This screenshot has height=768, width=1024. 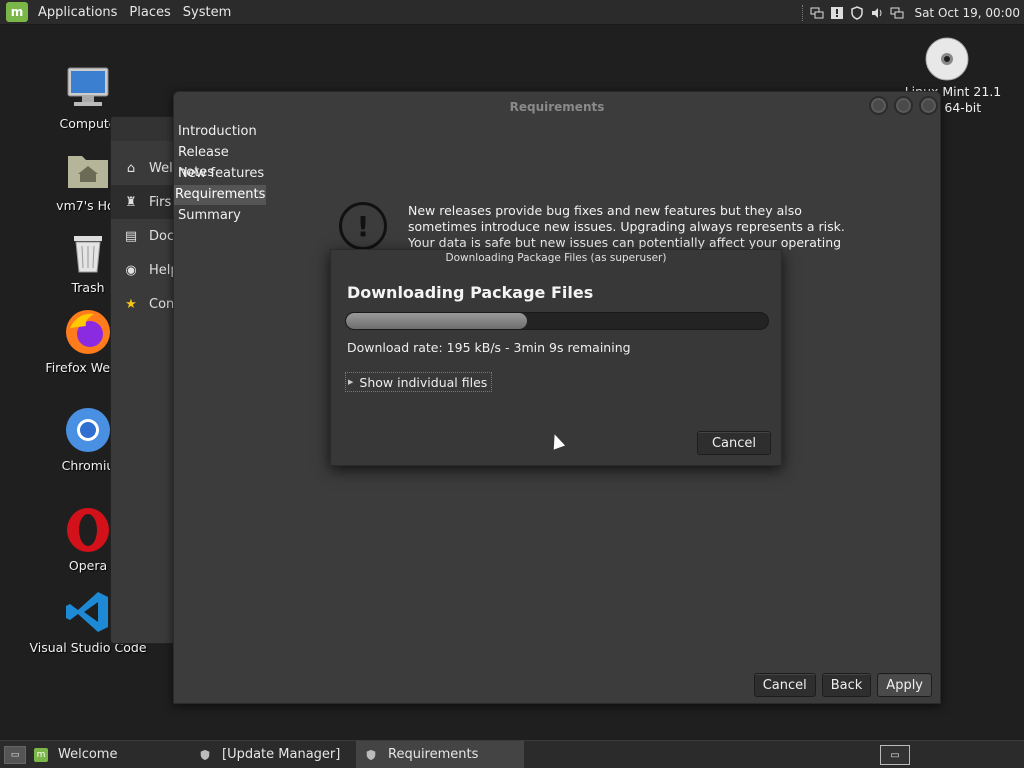 I want to click on network-icon, so click(x=817, y=13).